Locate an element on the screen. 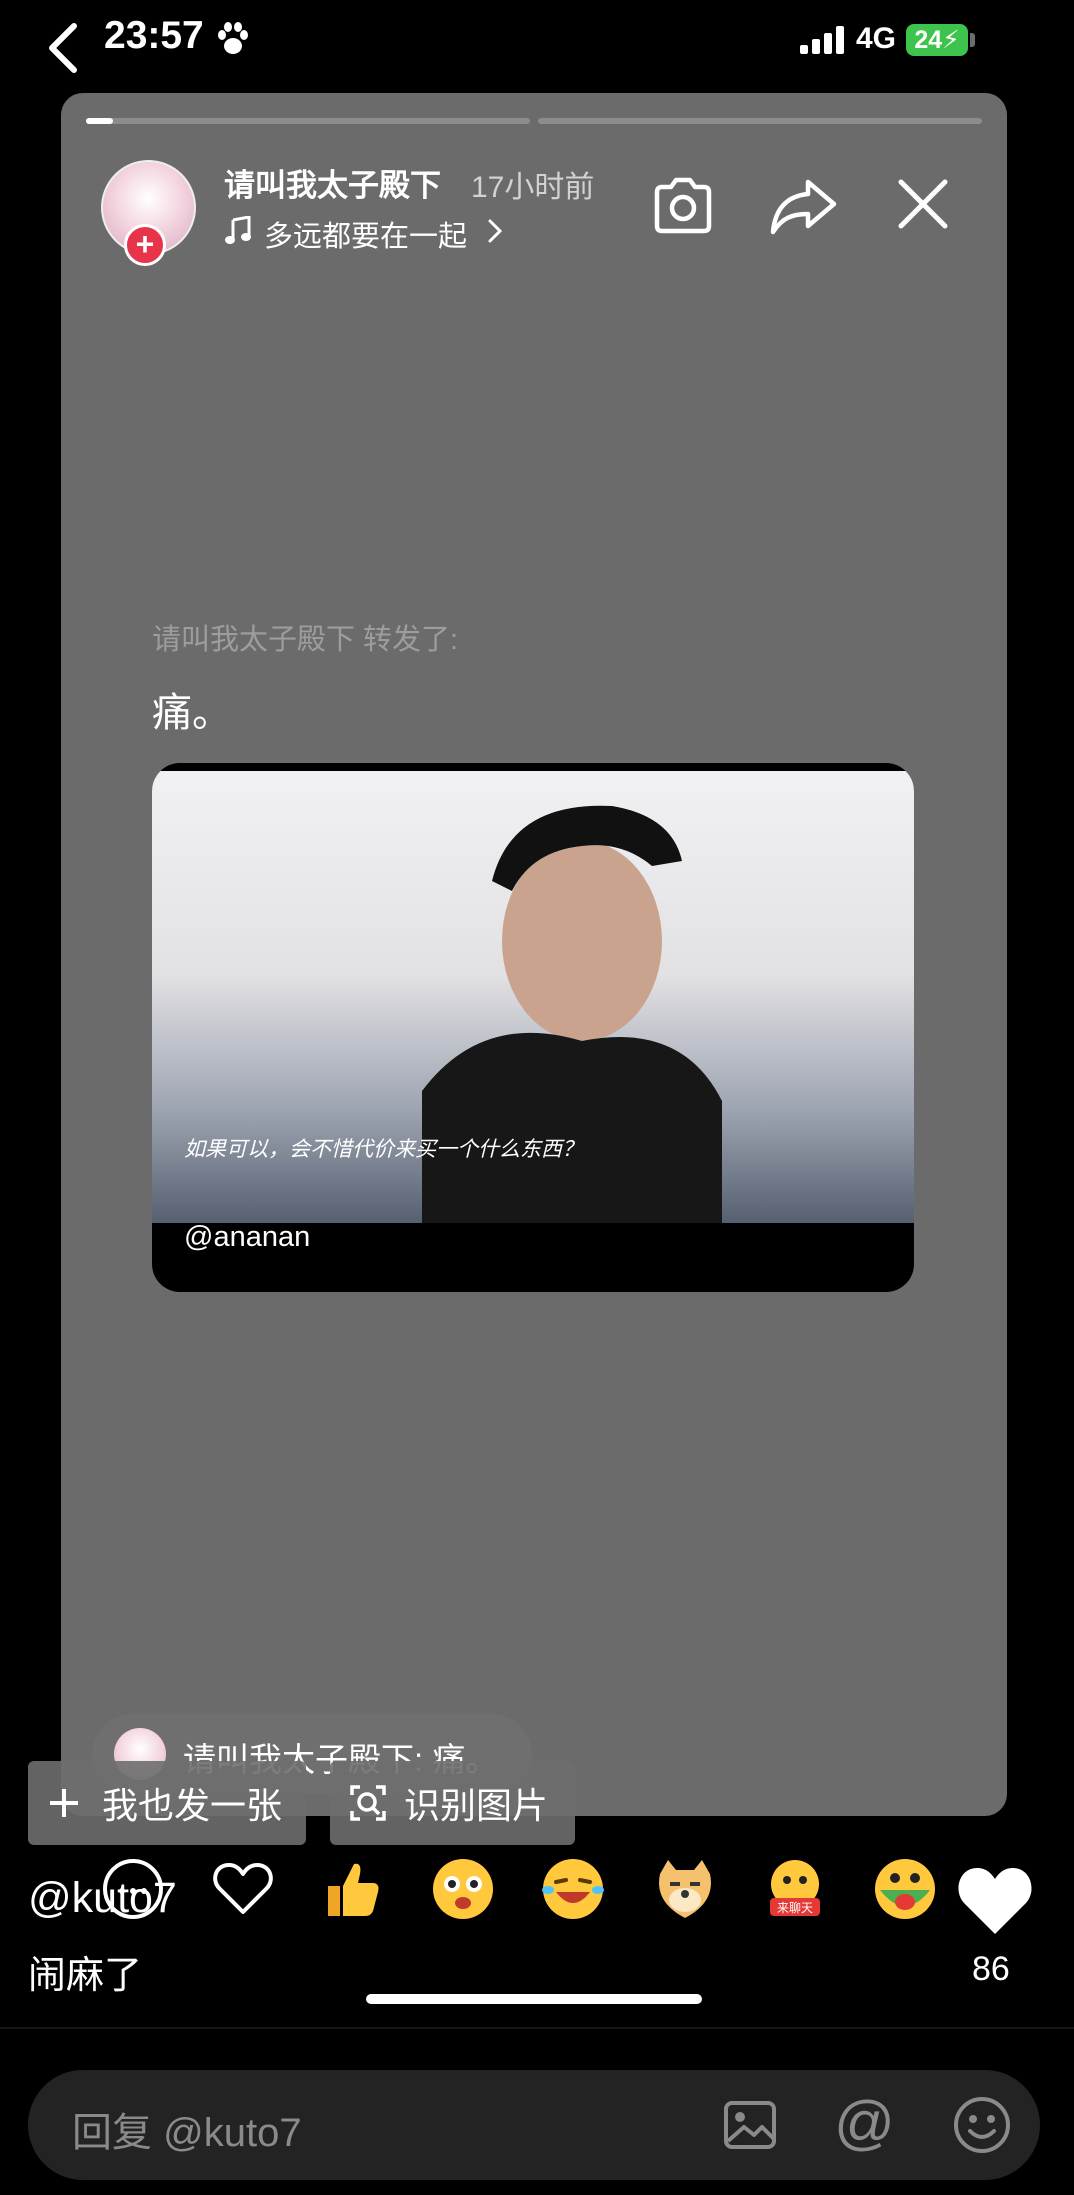  status-time: 23:57 is located at coordinates (154, 35).